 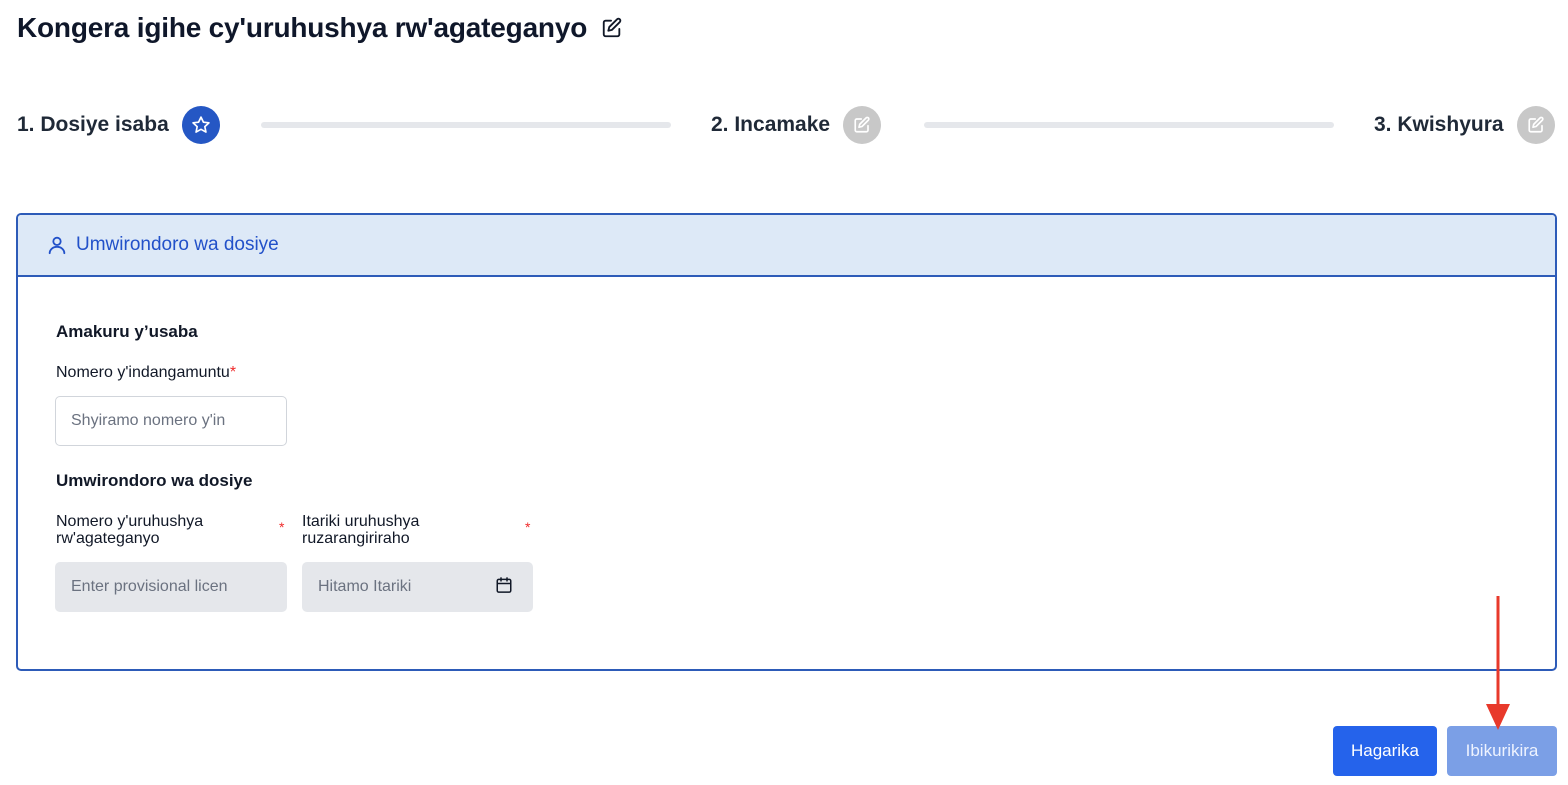 I want to click on applicant-section-title: Amakuru y’usaba, so click(x=127, y=331).